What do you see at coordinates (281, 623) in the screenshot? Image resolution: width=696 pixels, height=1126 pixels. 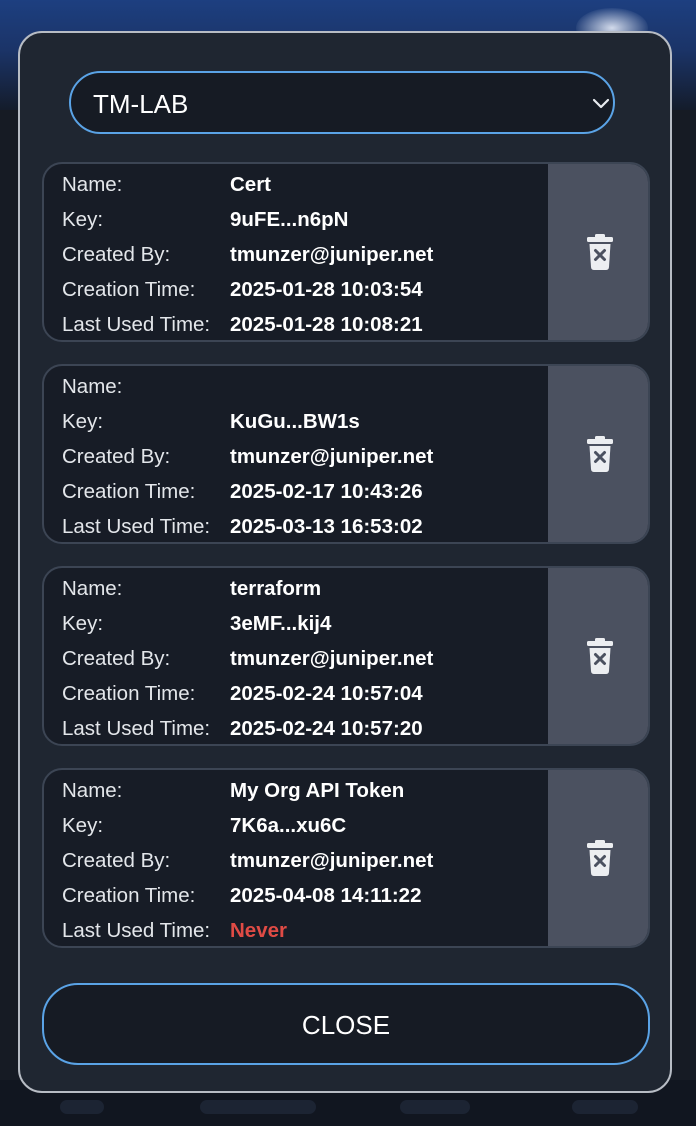 I see `token-key: 3eMF...kij4` at bounding box center [281, 623].